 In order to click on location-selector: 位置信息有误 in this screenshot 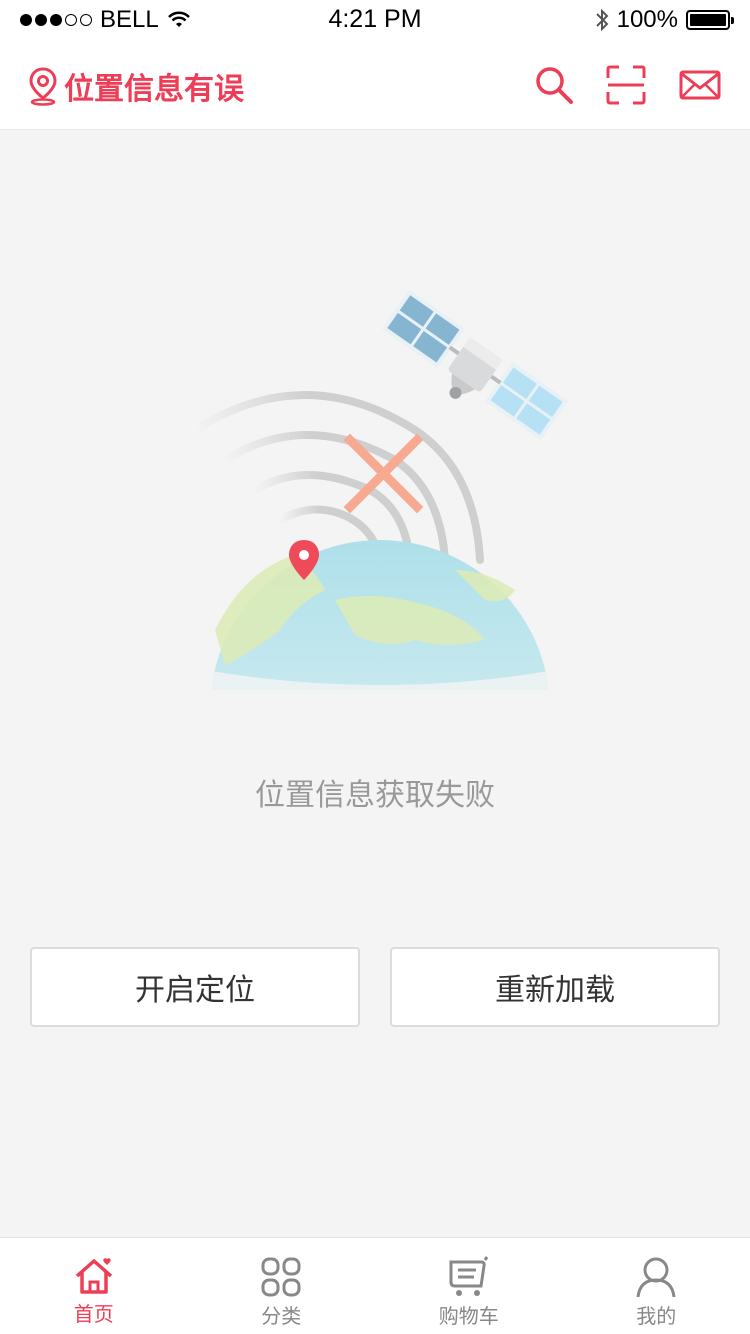, I will do `click(136, 86)`.